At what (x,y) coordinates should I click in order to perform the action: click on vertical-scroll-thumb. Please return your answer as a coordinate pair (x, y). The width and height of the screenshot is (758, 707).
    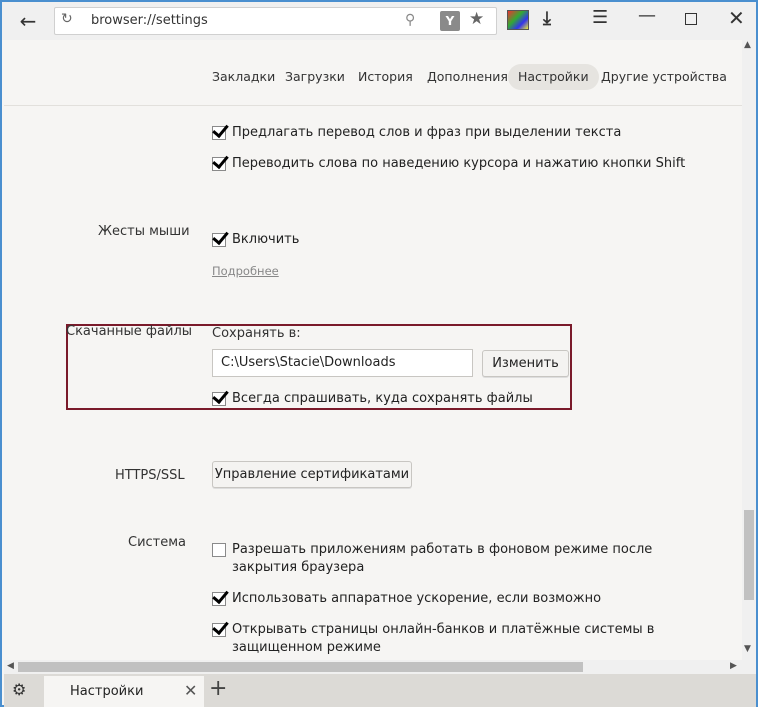
    Looking at the image, I should click on (749, 555).